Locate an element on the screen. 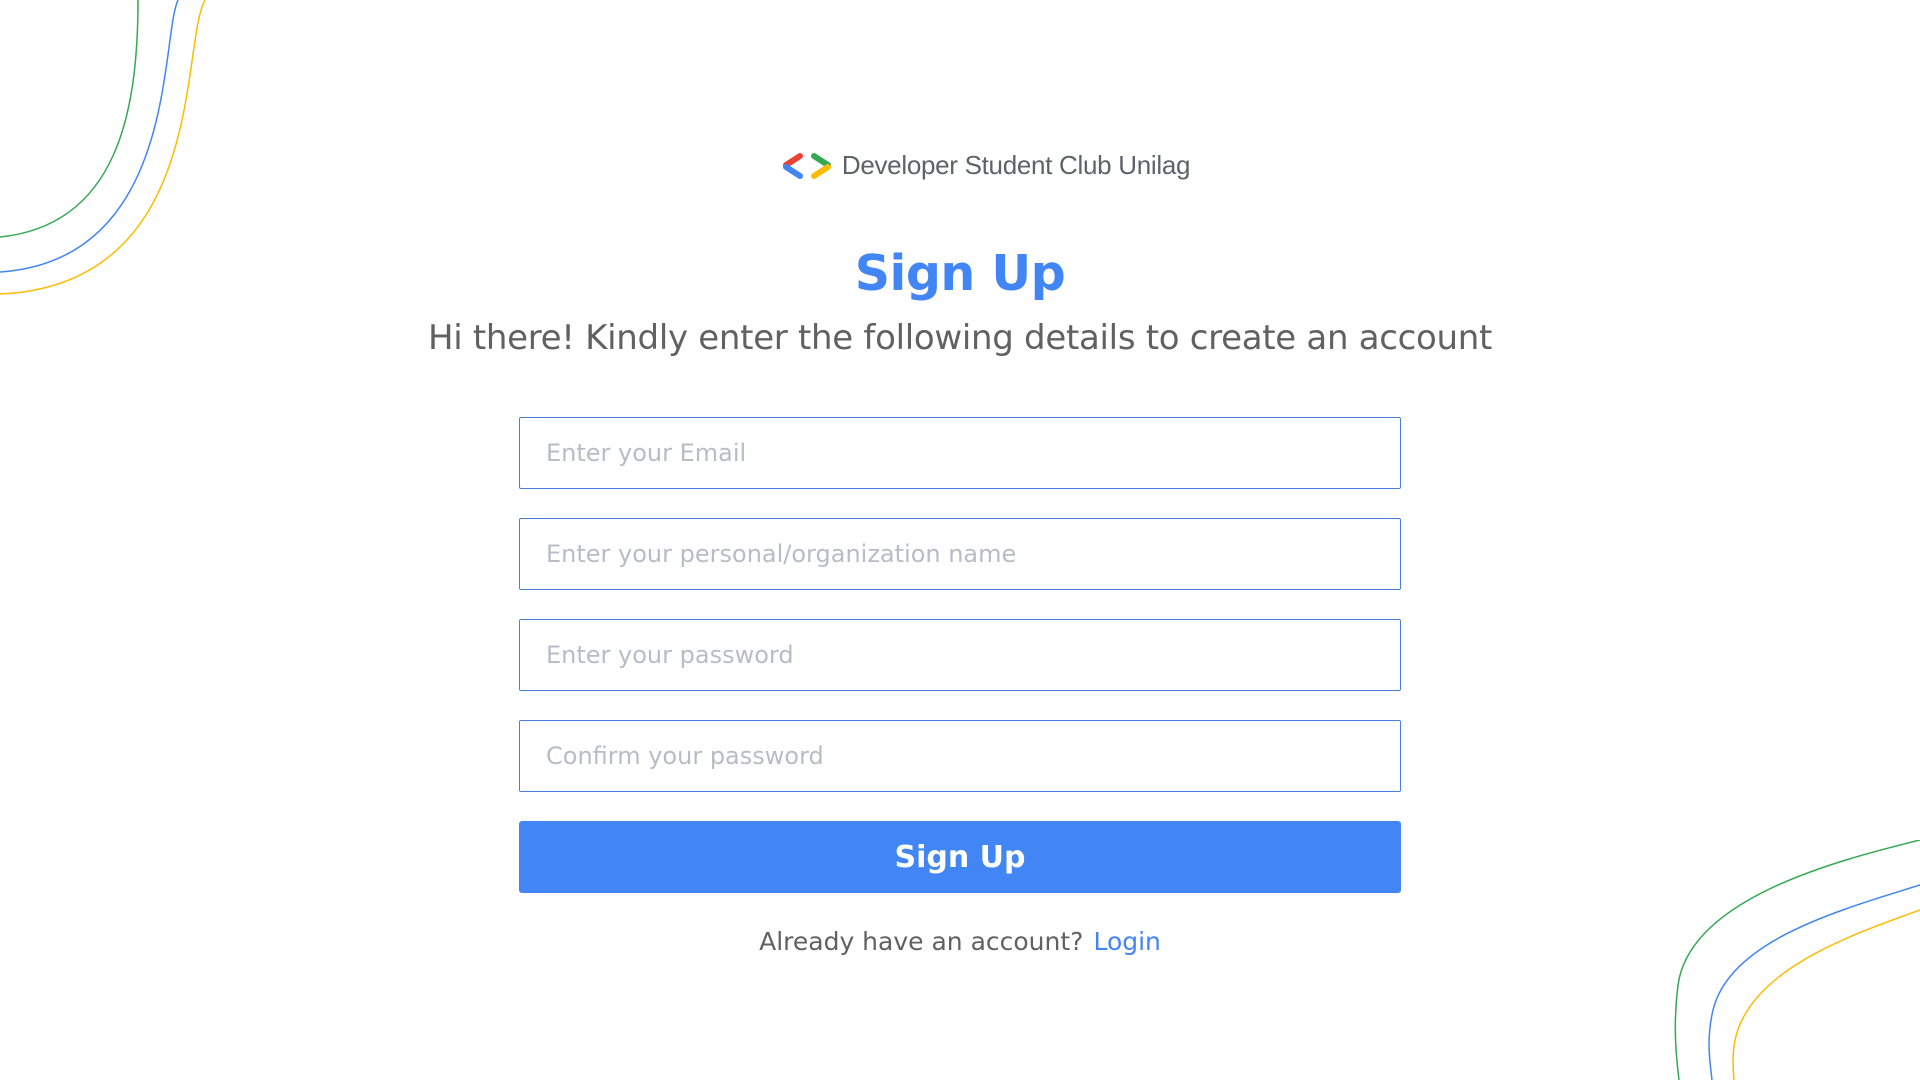 The height and width of the screenshot is (1080, 1920). login-link: Login is located at coordinates (1126, 941).